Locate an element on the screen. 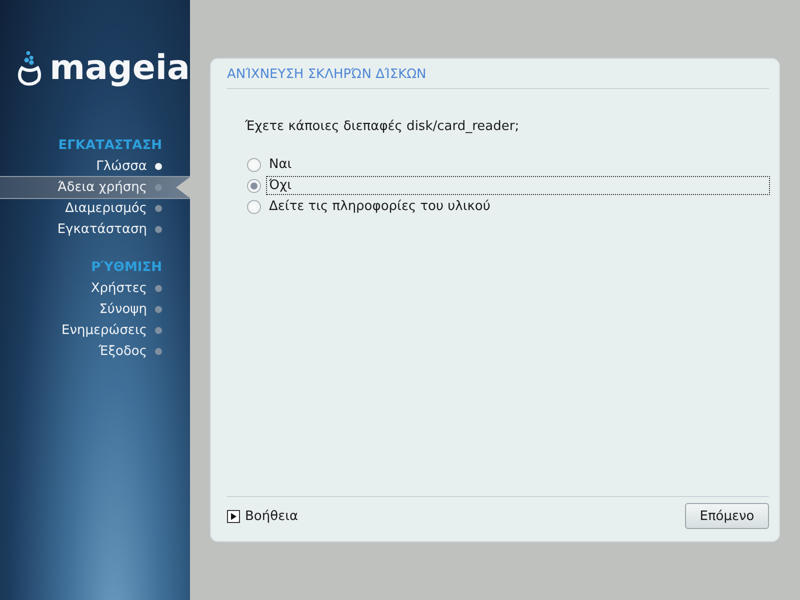 The width and height of the screenshot is (800, 600). pointer-icon is located at coordinates (183, 187).